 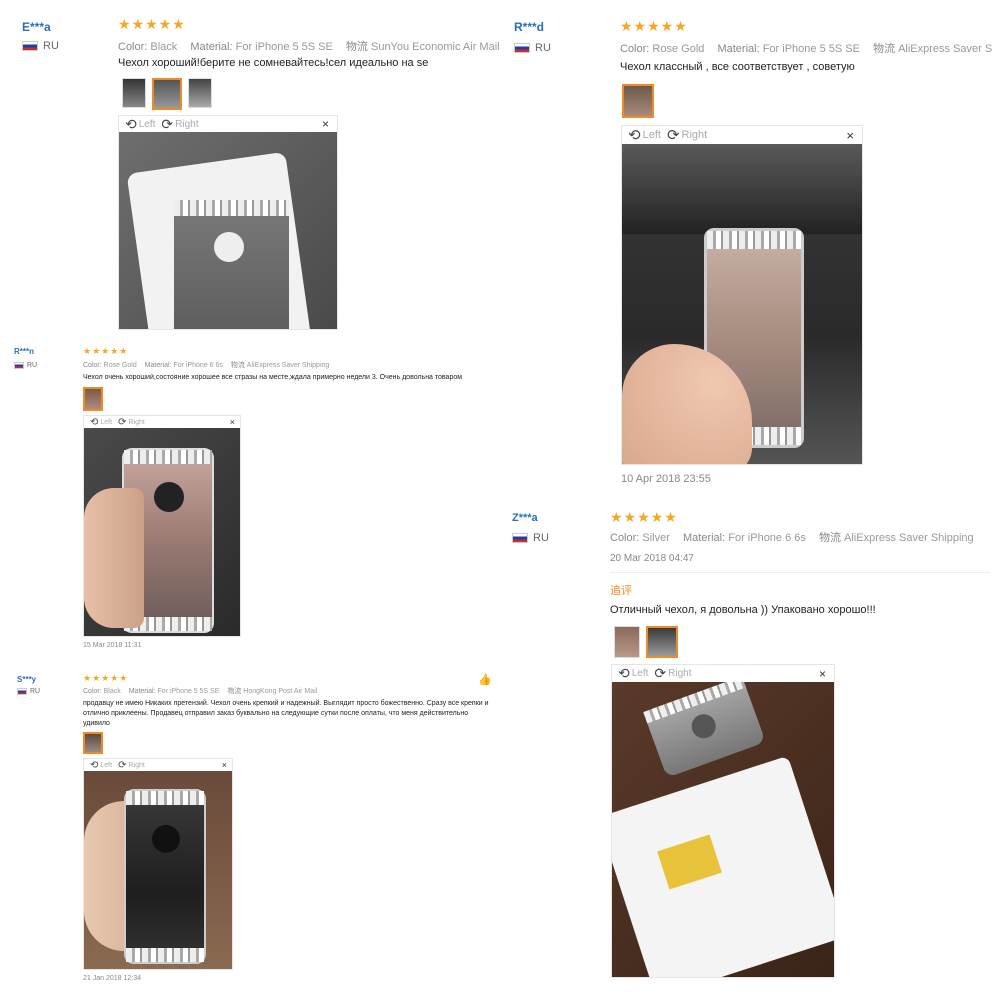 I want to click on material-value: For iPhone 6 6s, so click(x=198, y=365).